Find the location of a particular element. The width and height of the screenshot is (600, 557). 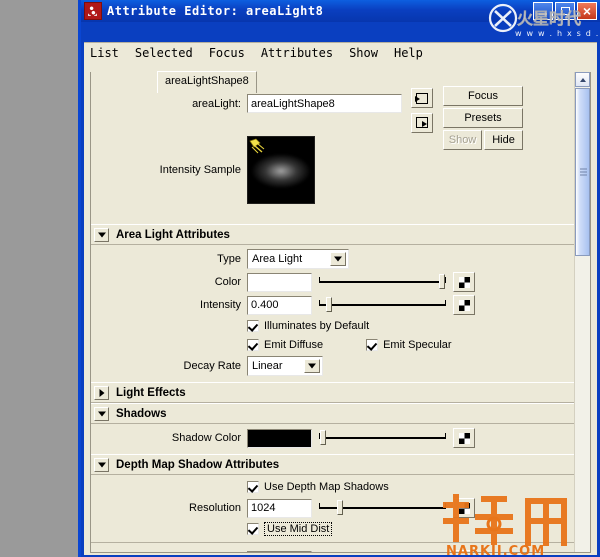

emit-row: Emit Diffuse Emit Specular is located at coordinates (332, 345).